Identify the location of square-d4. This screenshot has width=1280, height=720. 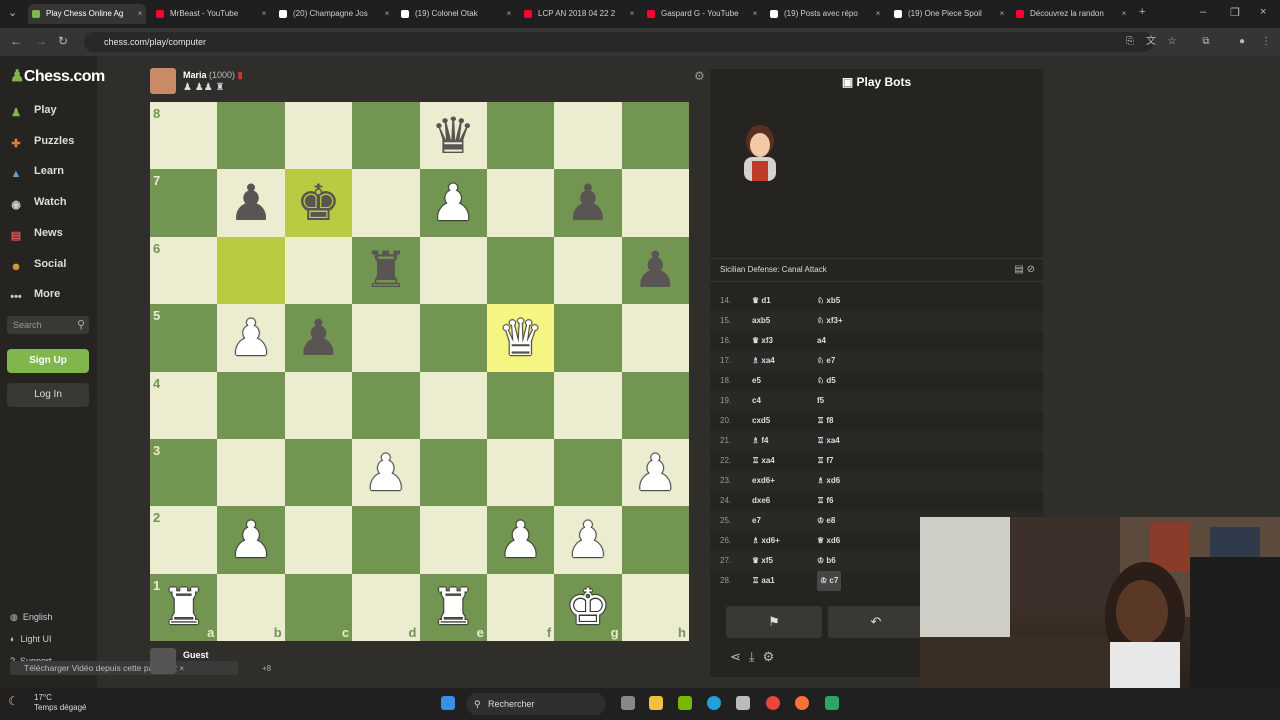
(386, 405).